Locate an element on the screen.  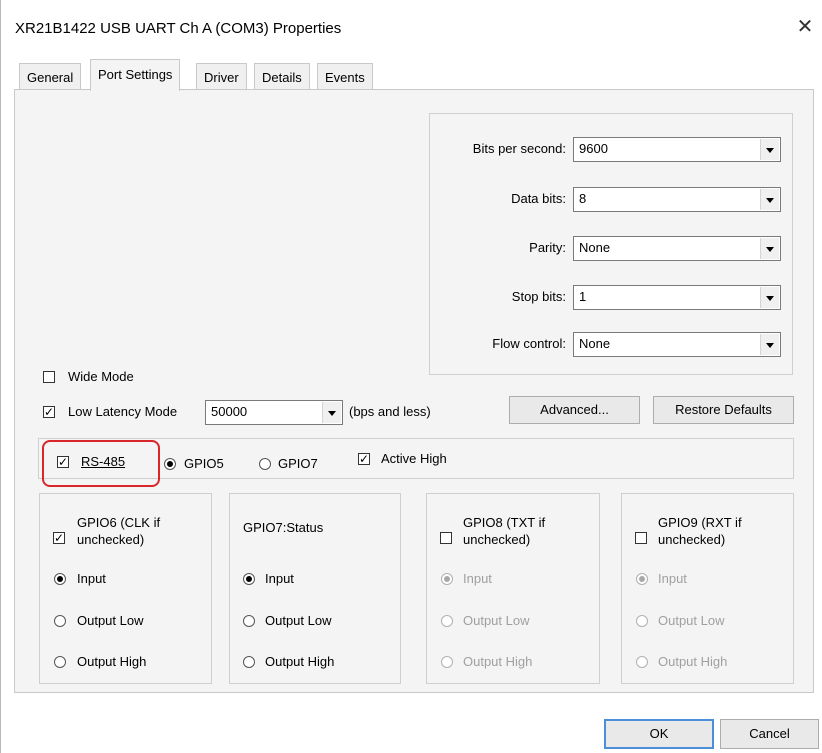
tab-details: Details is located at coordinates (282, 76).